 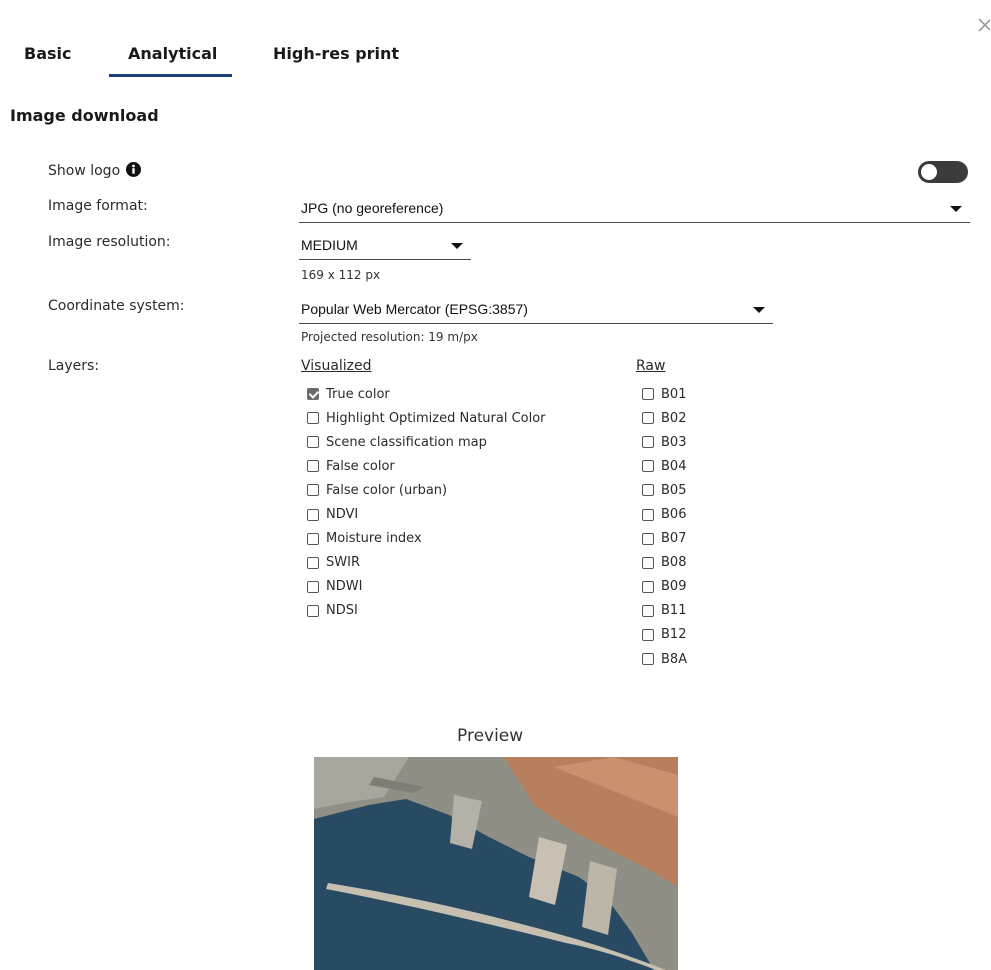 I want to click on raw-band-item: B07, so click(x=664, y=539).